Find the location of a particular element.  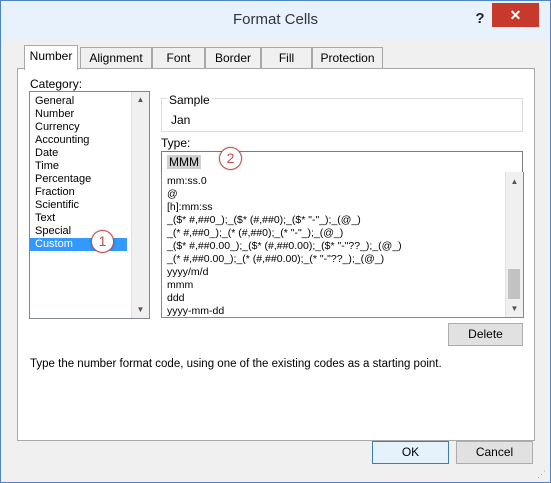

close-icon: ✕ is located at coordinates (515, 15).